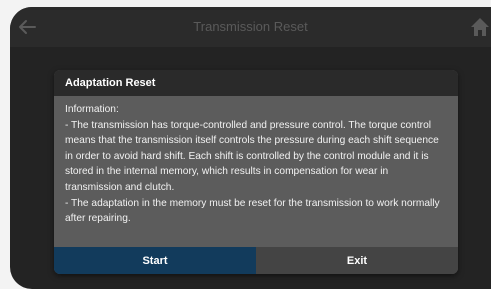  I want to click on home-icon, so click(480, 27).